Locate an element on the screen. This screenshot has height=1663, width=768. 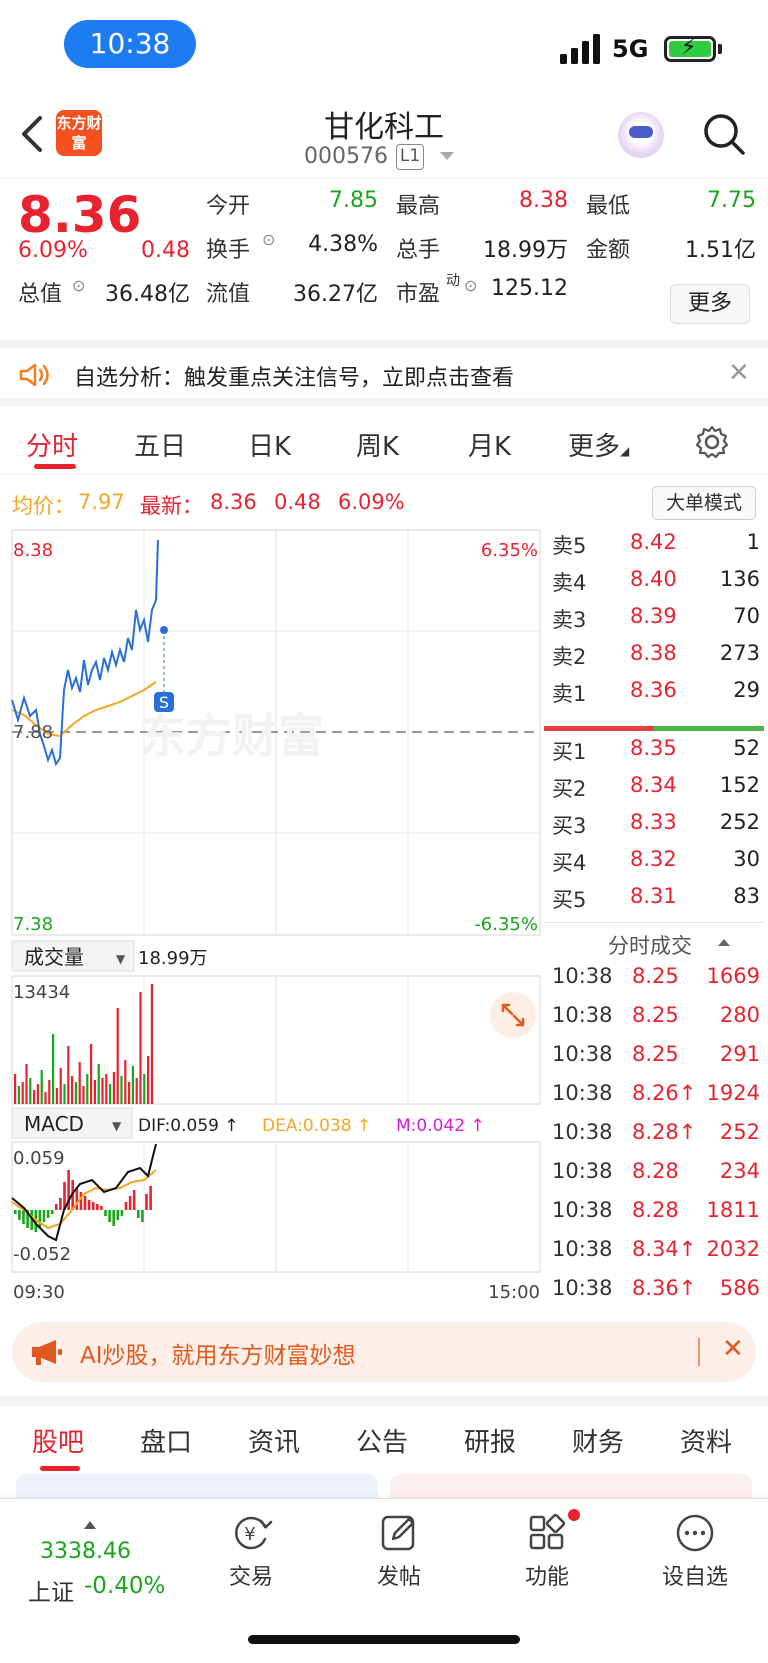
ask-row: 卖2 8.38 273 is located at coordinates (656, 655).